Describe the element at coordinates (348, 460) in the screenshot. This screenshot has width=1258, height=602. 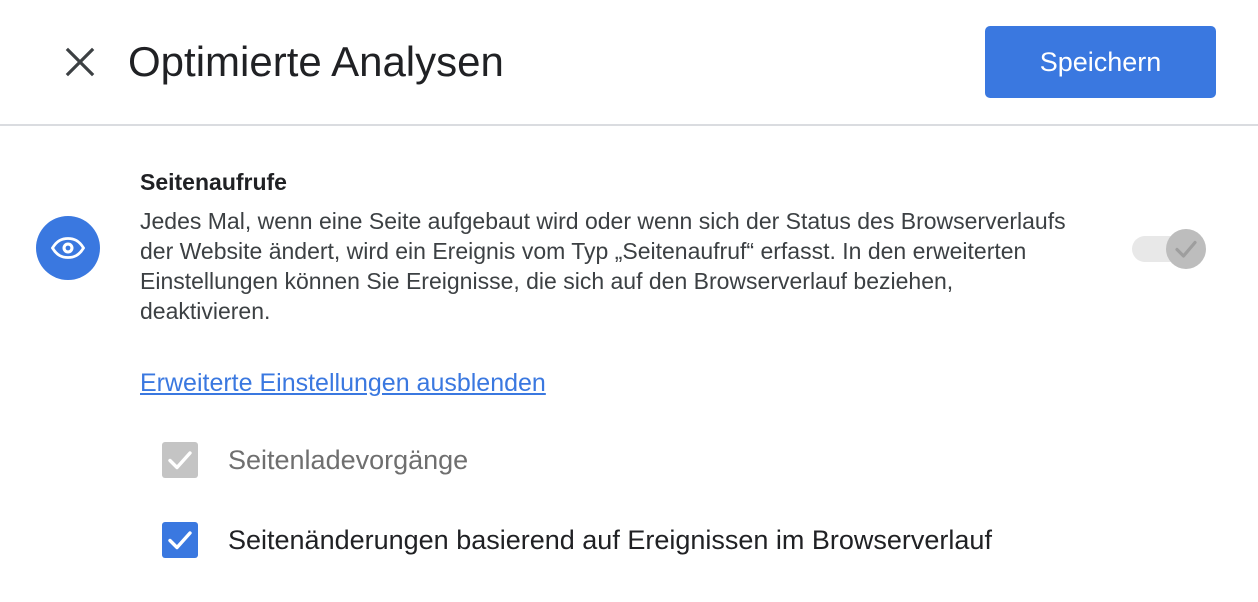
I see `page-loads-label: Seitenladevorgänge` at that location.